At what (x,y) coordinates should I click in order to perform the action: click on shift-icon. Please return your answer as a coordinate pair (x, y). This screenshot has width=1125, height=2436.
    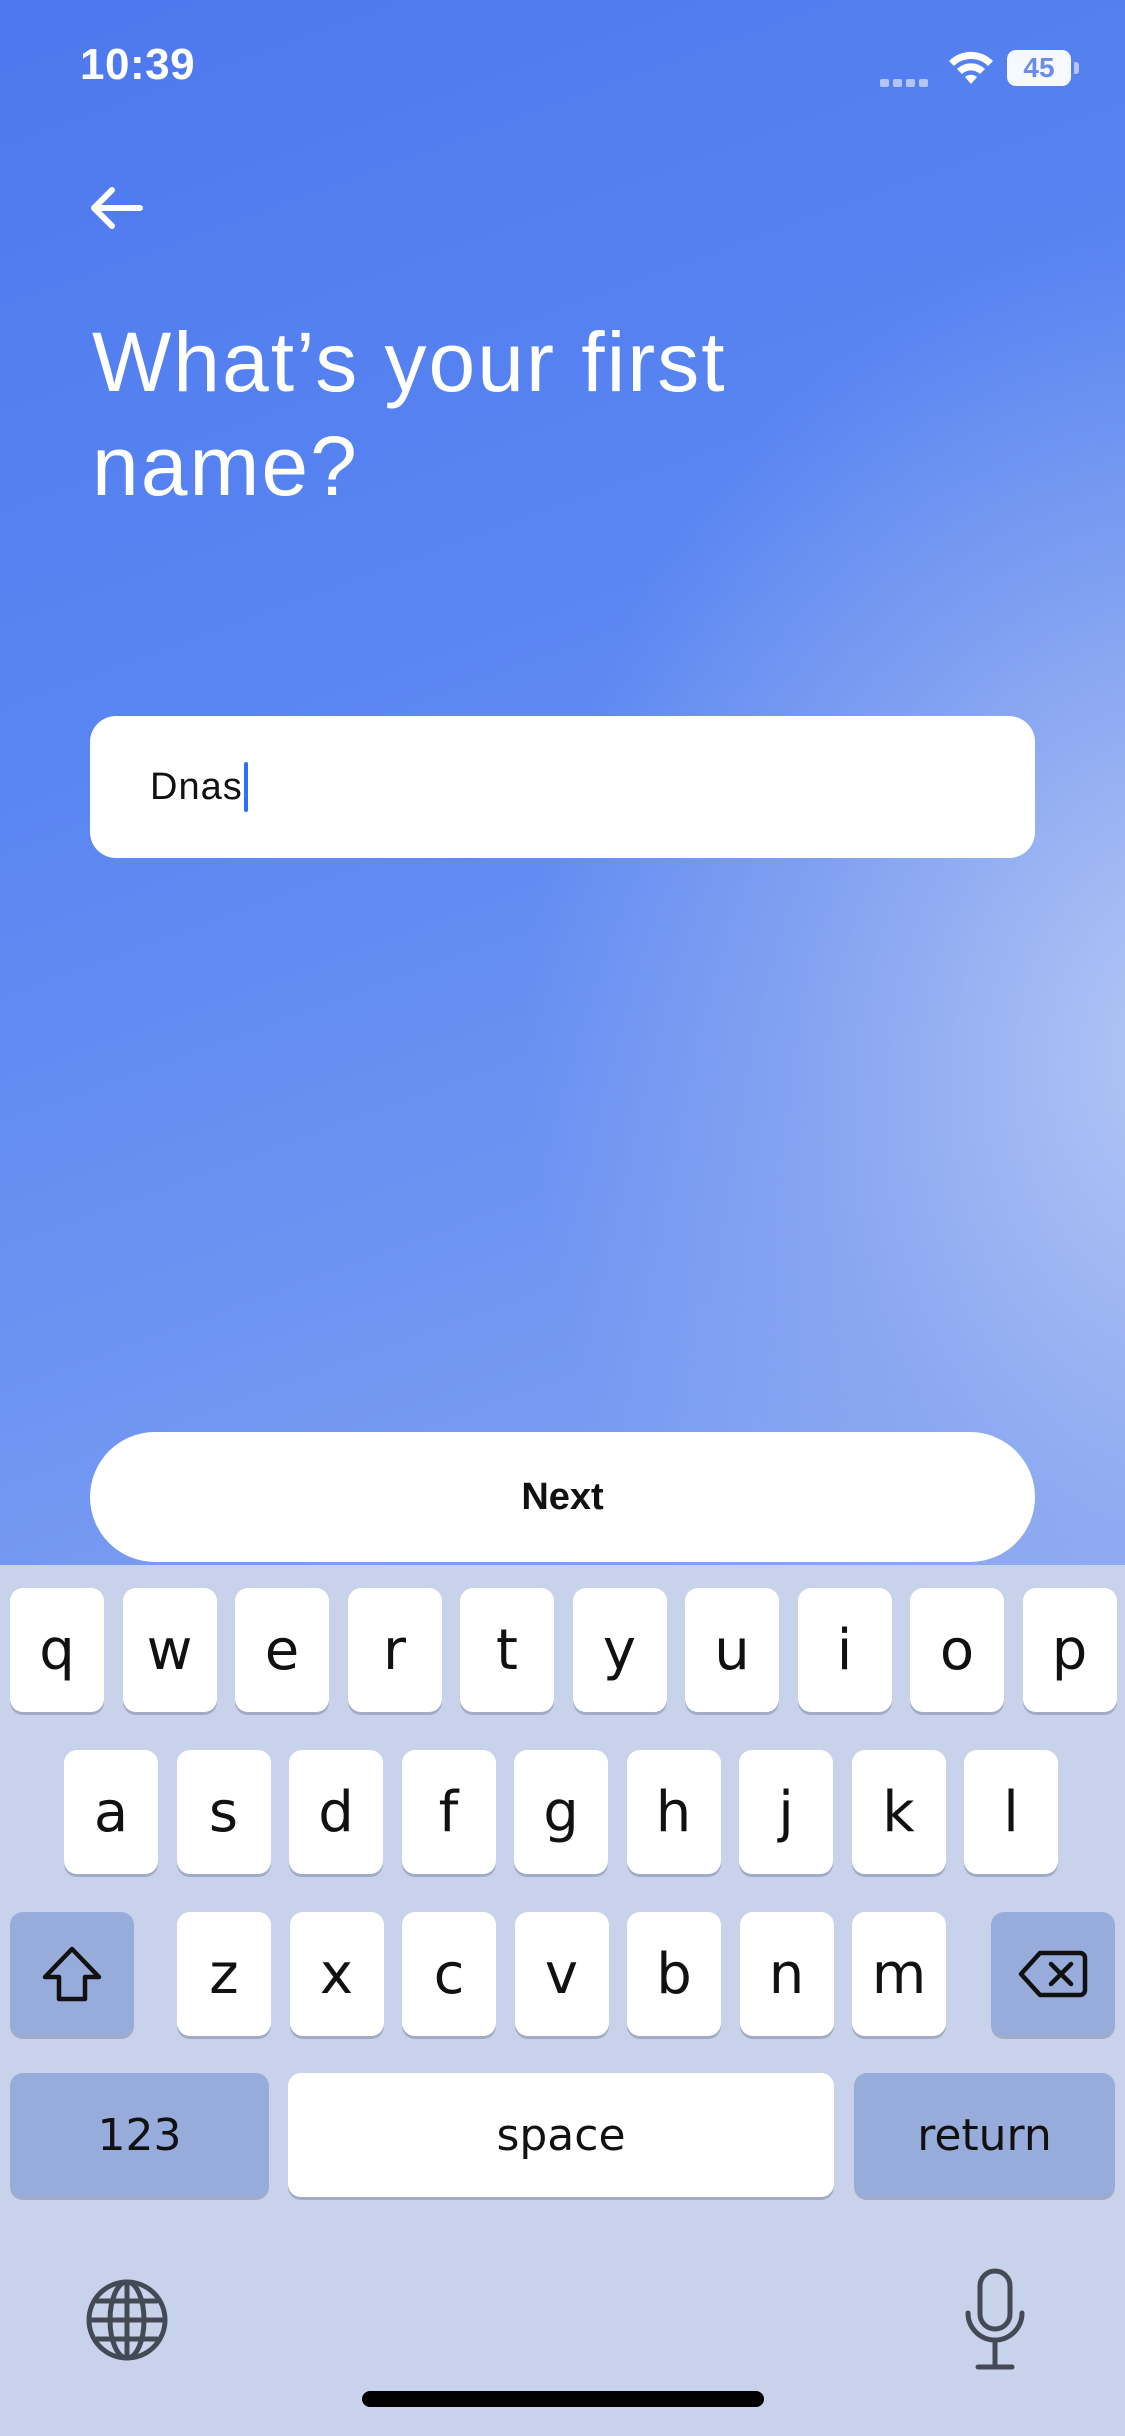
    Looking at the image, I should click on (72, 1974).